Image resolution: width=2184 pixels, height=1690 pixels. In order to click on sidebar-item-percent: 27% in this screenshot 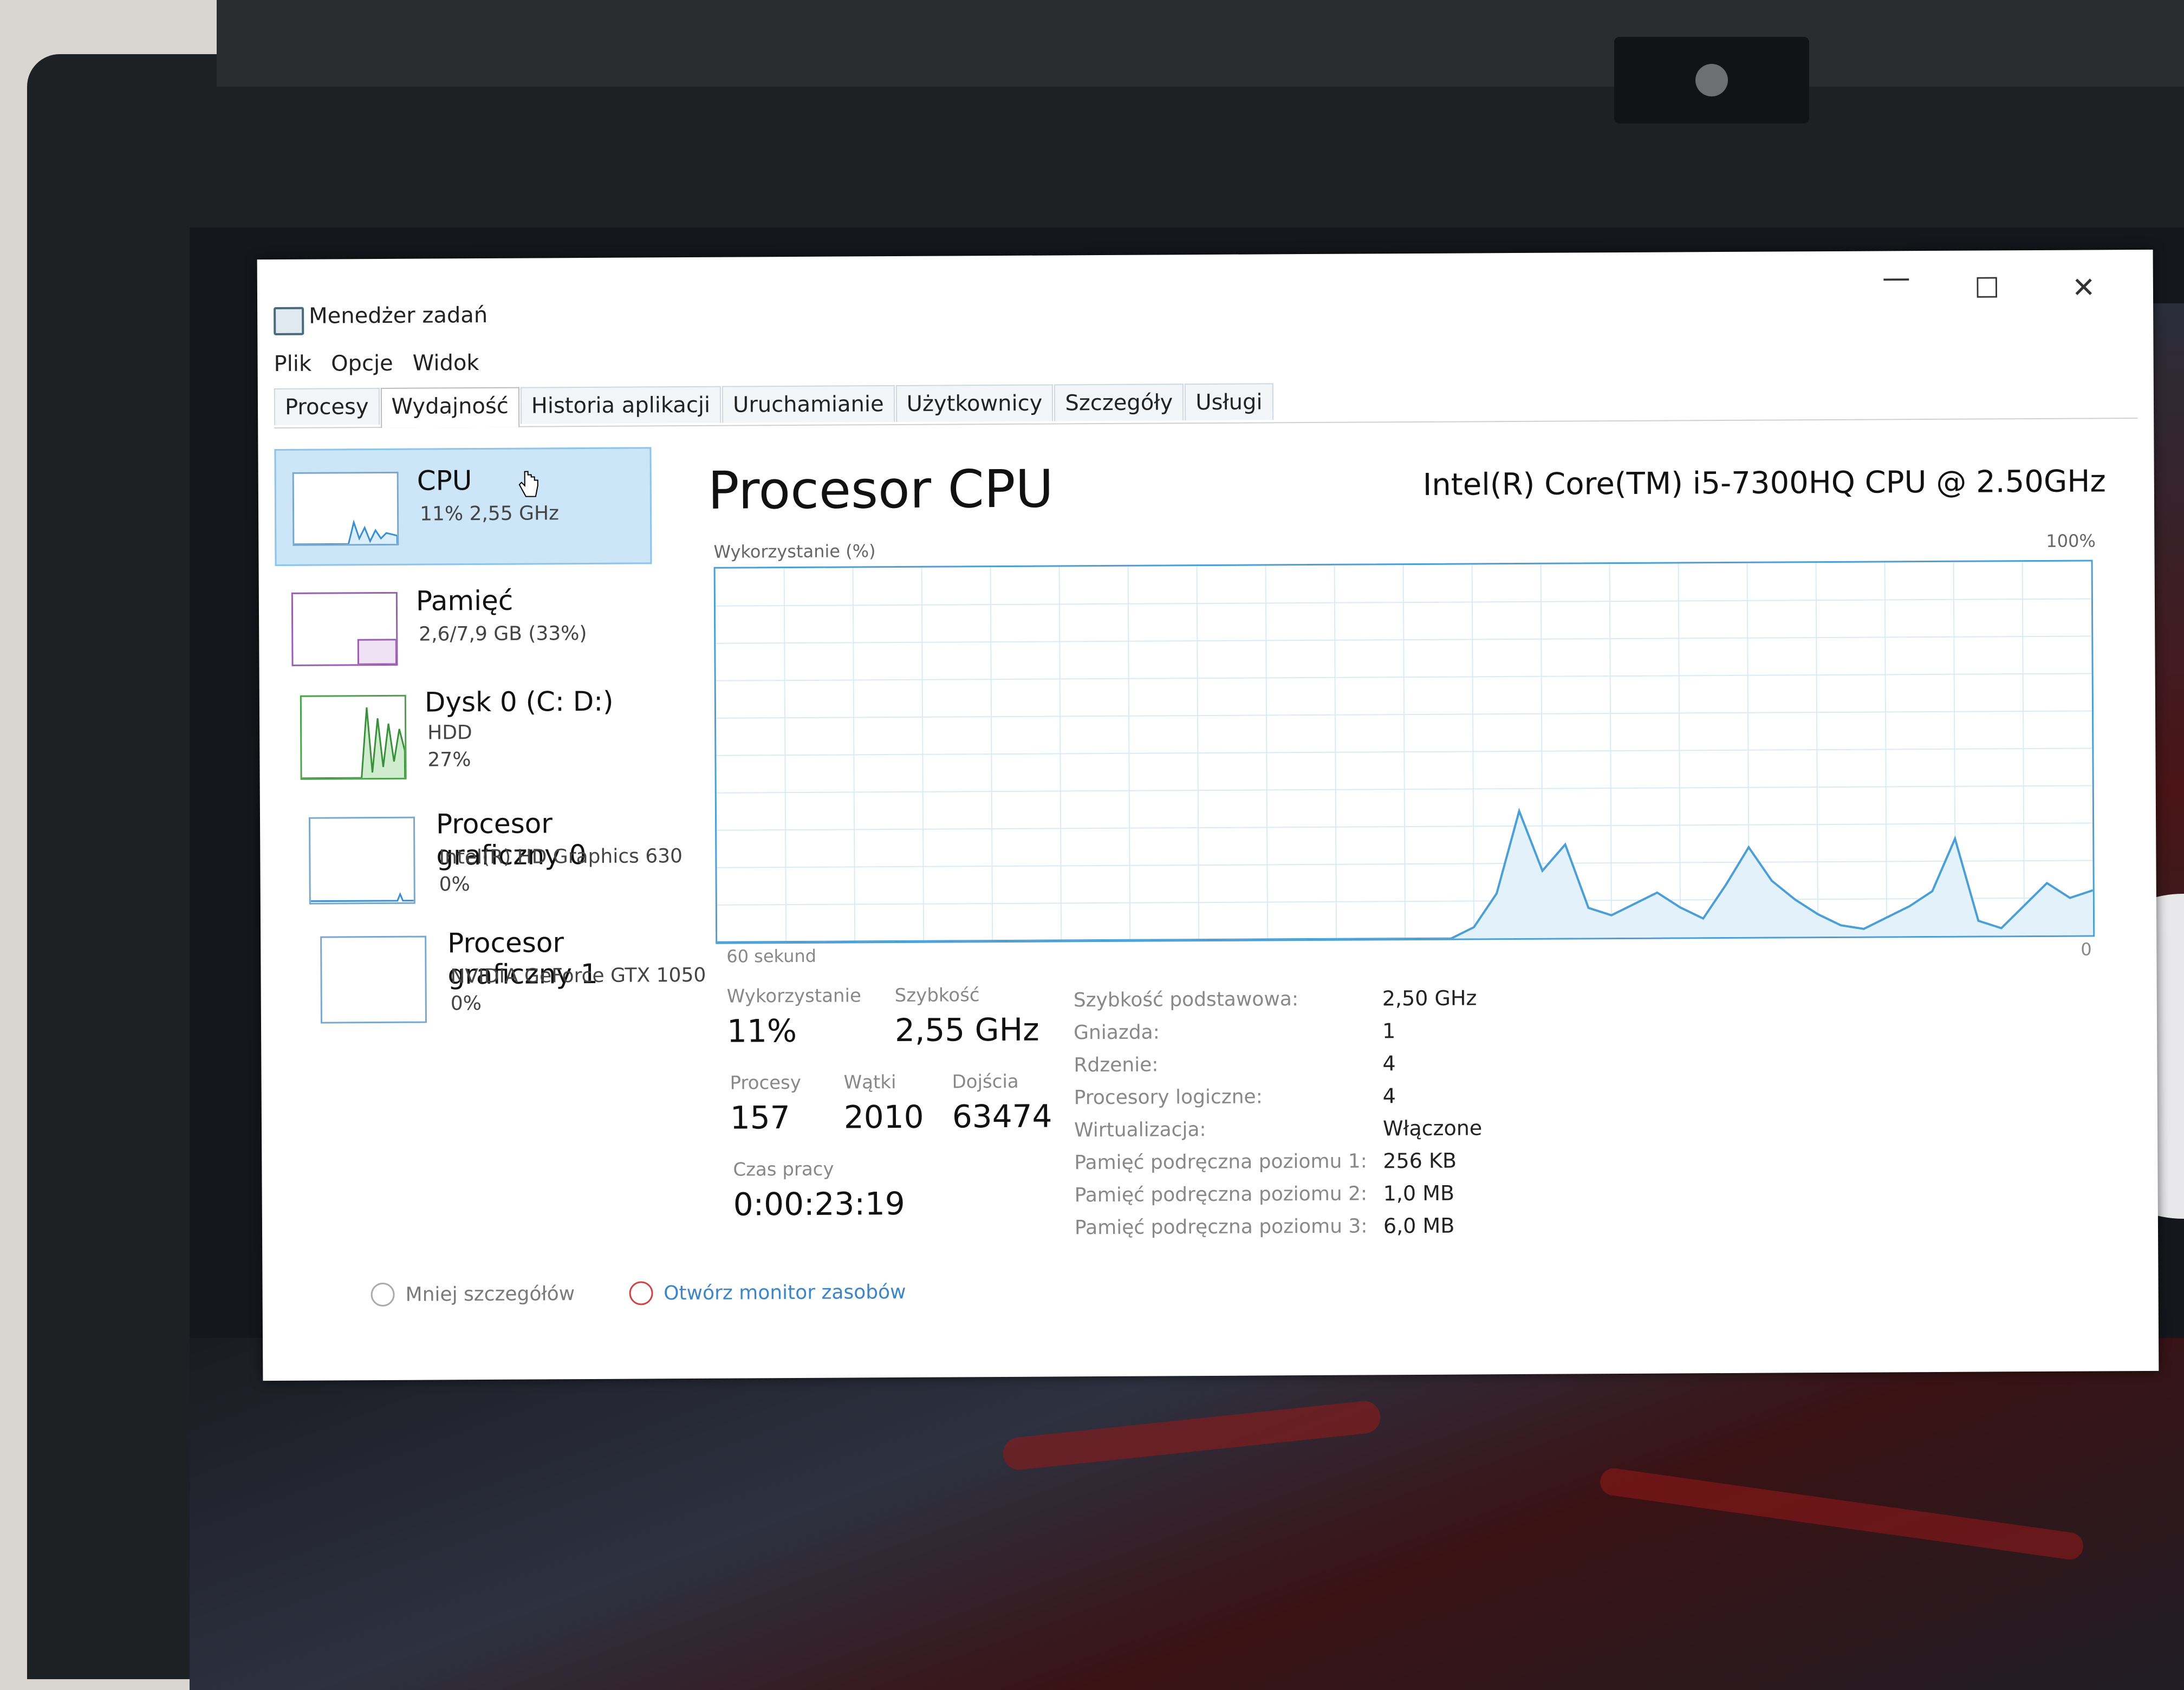, I will do `click(449, 760)`.